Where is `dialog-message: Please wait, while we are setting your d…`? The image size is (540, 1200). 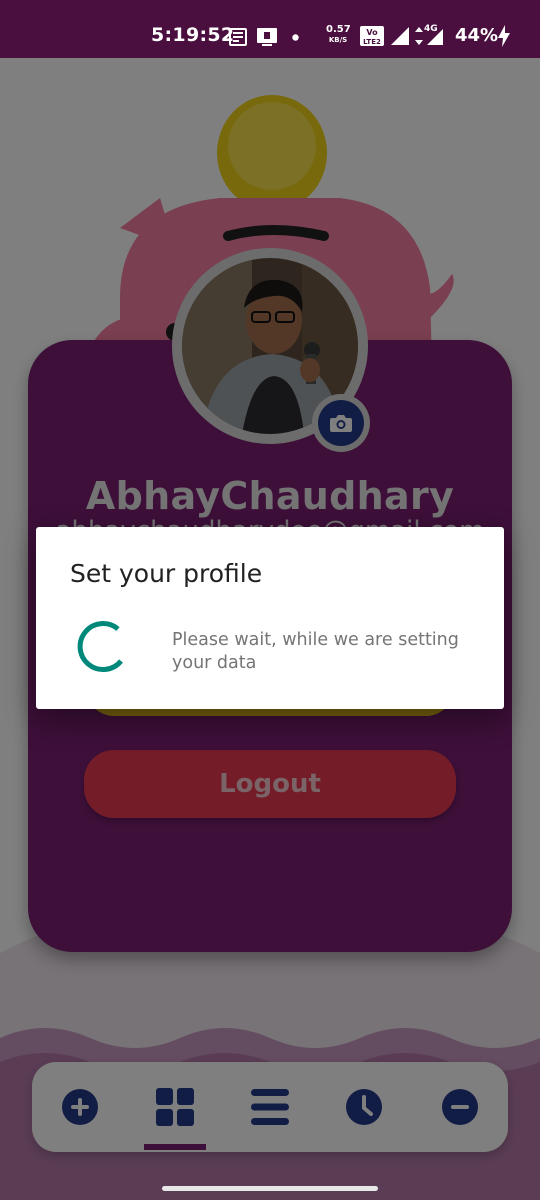
dialog-message: Please wait, while we are setting your d… is located at coordinates (315, 651).